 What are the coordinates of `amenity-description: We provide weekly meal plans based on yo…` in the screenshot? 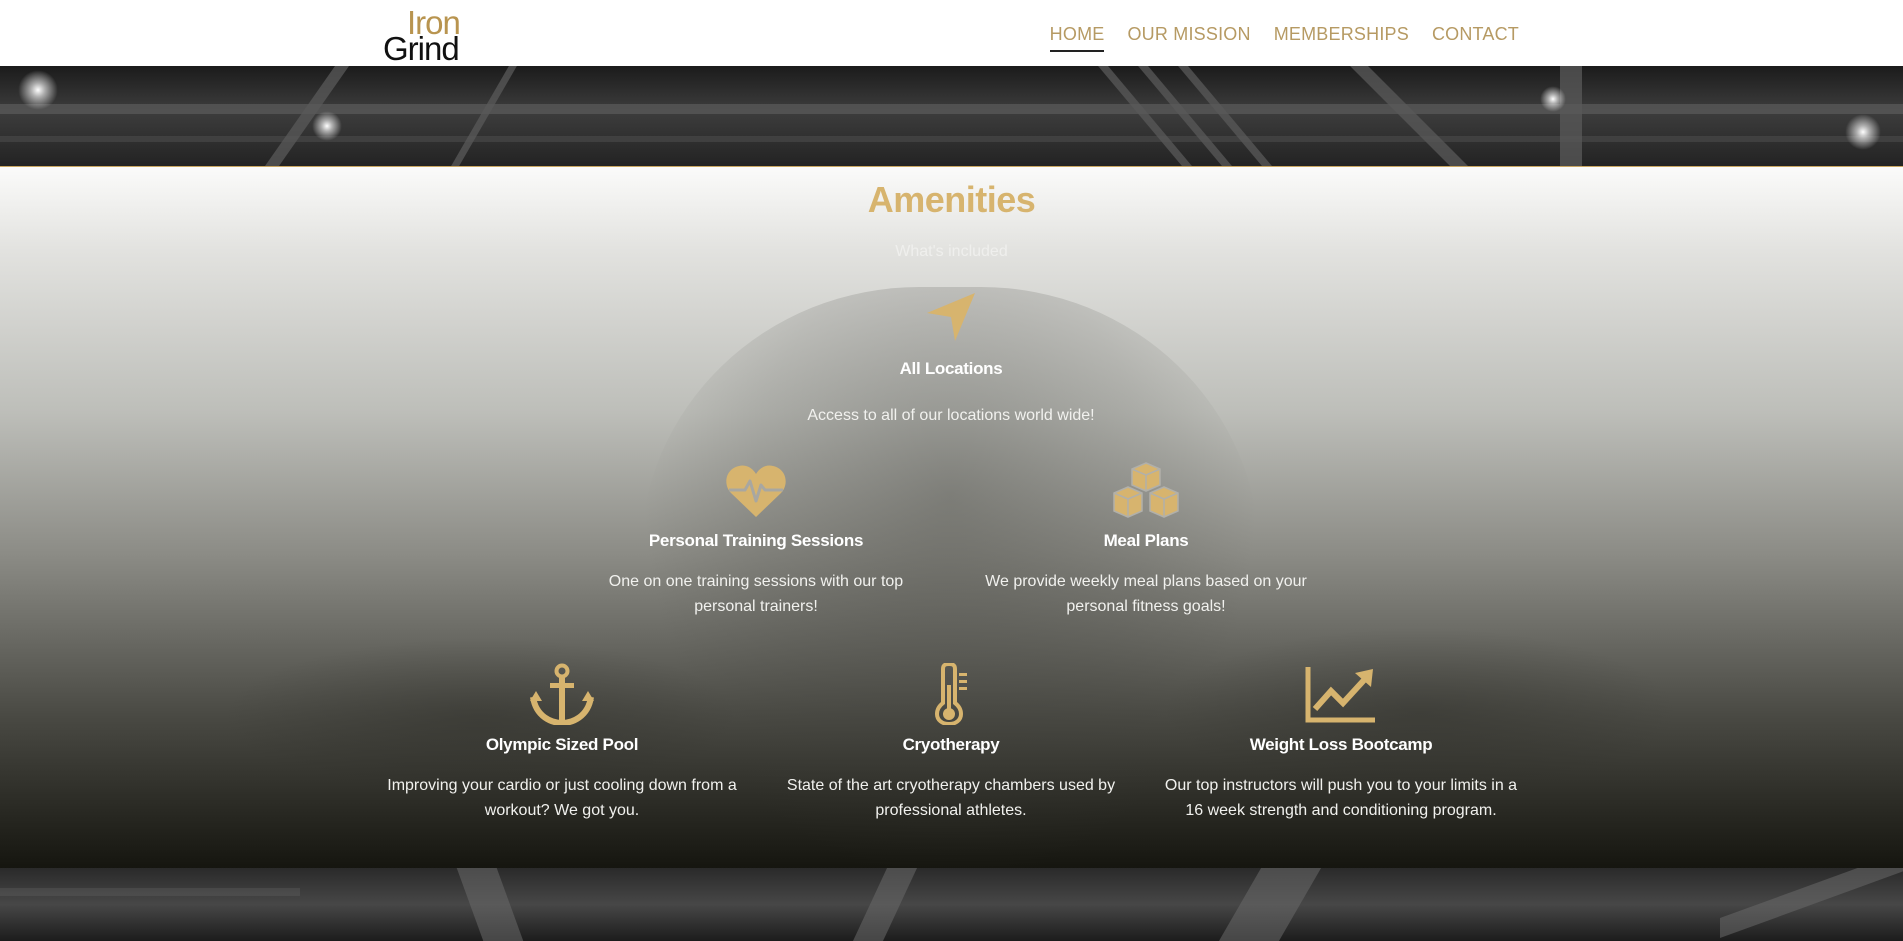 It's located at (1146, 594).